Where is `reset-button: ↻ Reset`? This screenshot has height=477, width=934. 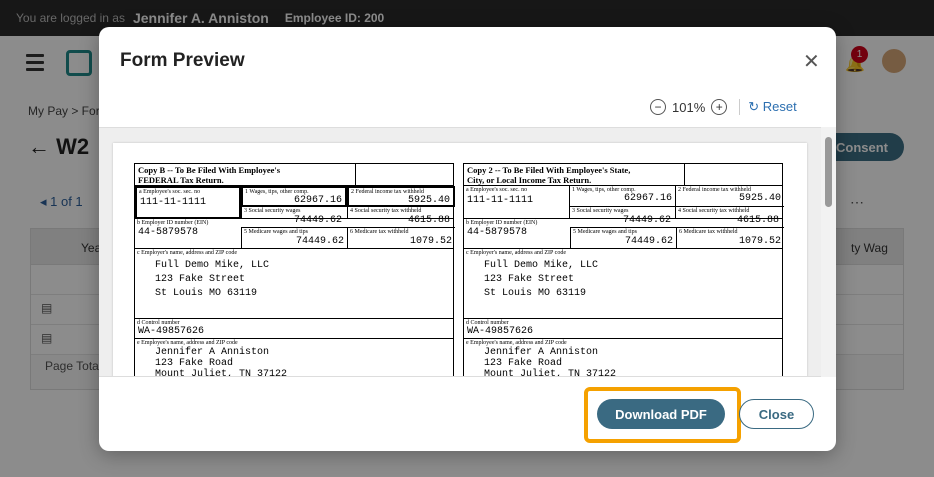
reset-button: ↻ Reset is located at coordinates (768, 107).